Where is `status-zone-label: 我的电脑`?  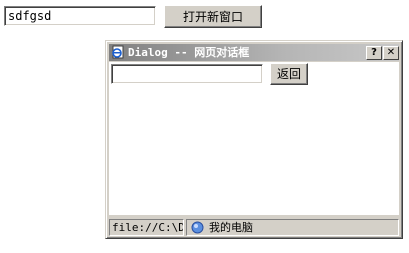
status-zone-label: 我的电脑 is located at coordinates (231, 227).